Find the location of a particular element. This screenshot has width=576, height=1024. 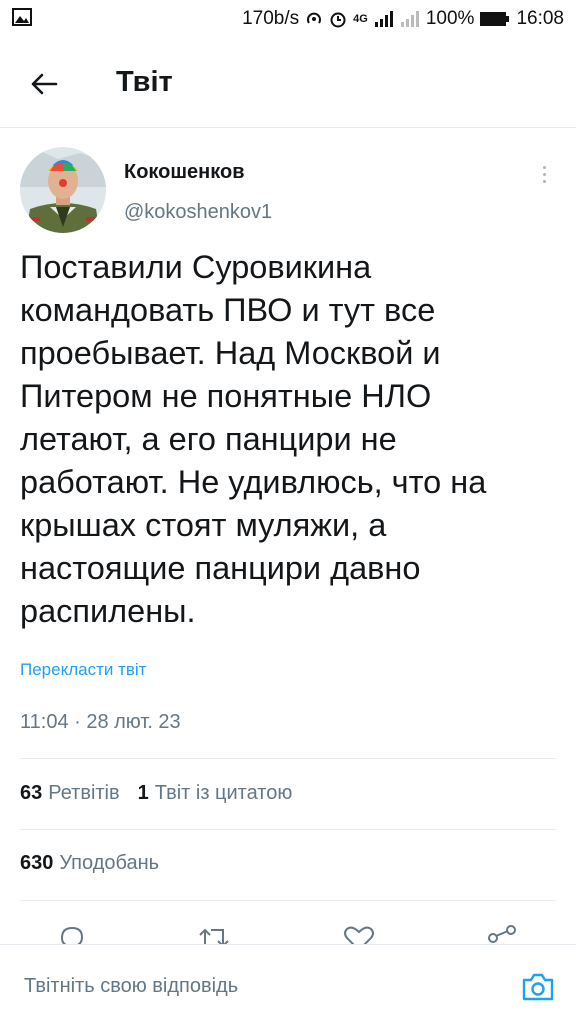

likes-stat: 630 Уподобань is located at coordinates (89, 863).